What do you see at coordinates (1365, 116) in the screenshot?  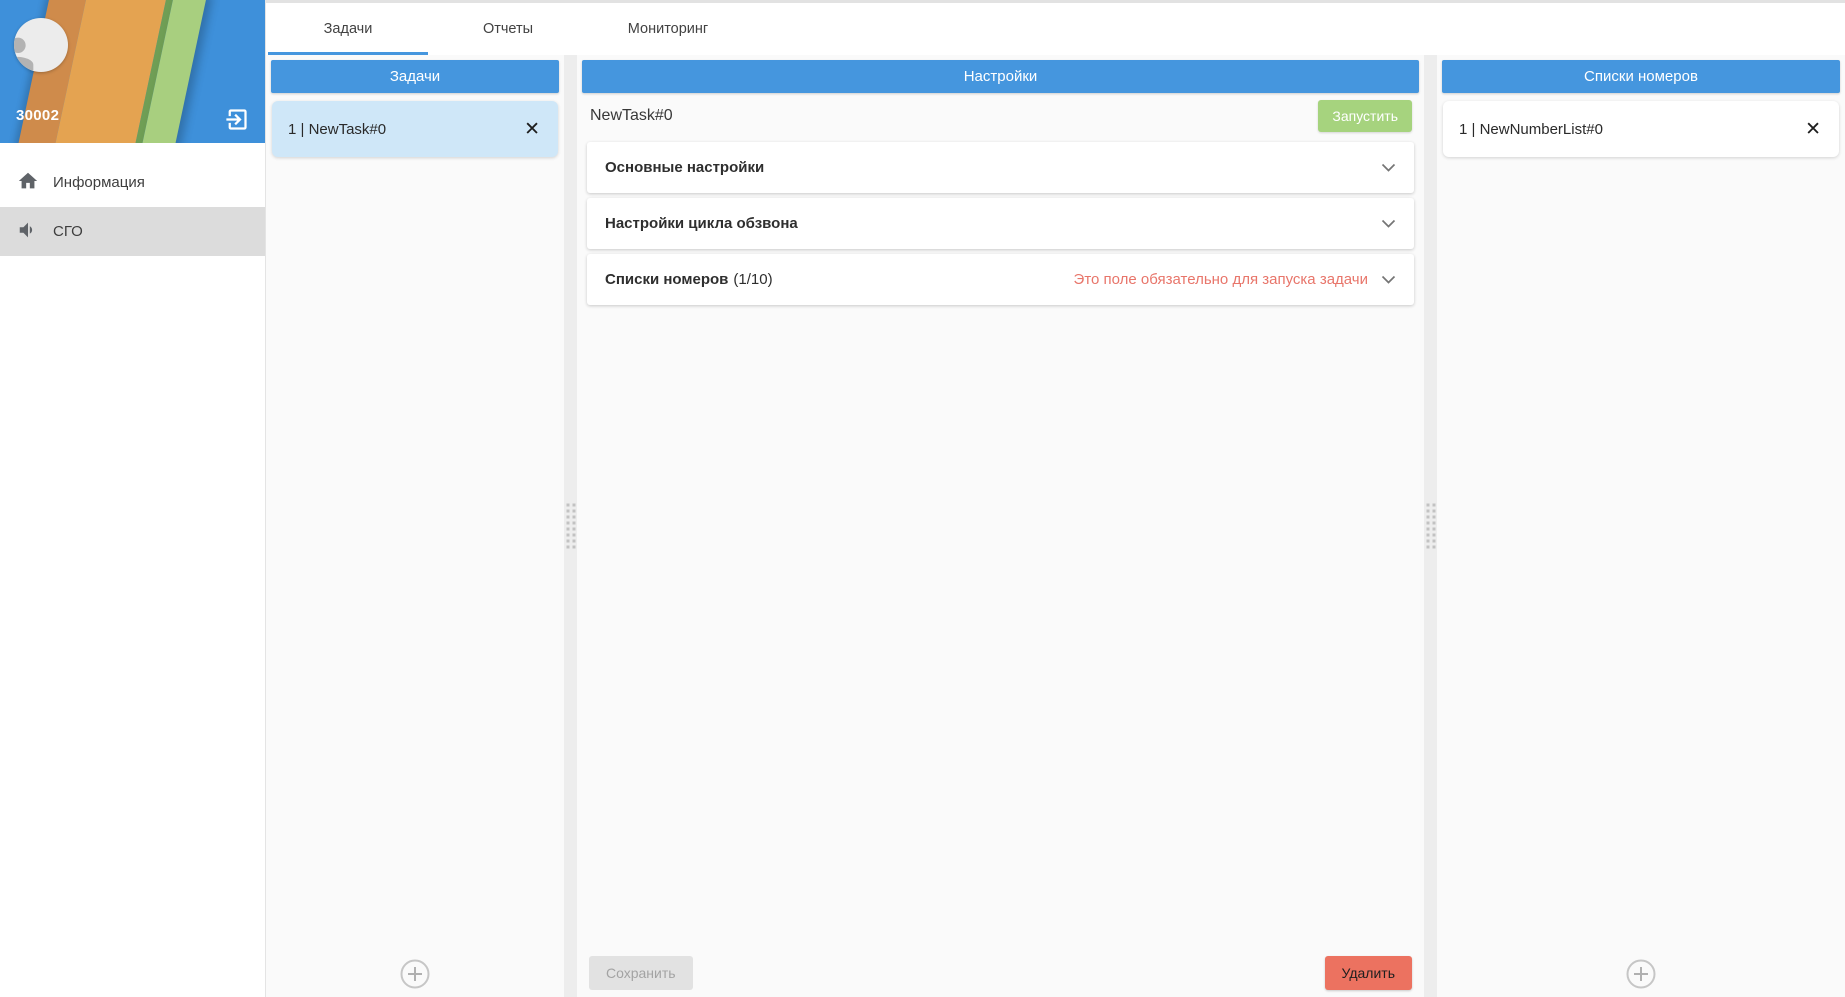 I see `run-button: Запустить` at bounding box center [1365, 116].